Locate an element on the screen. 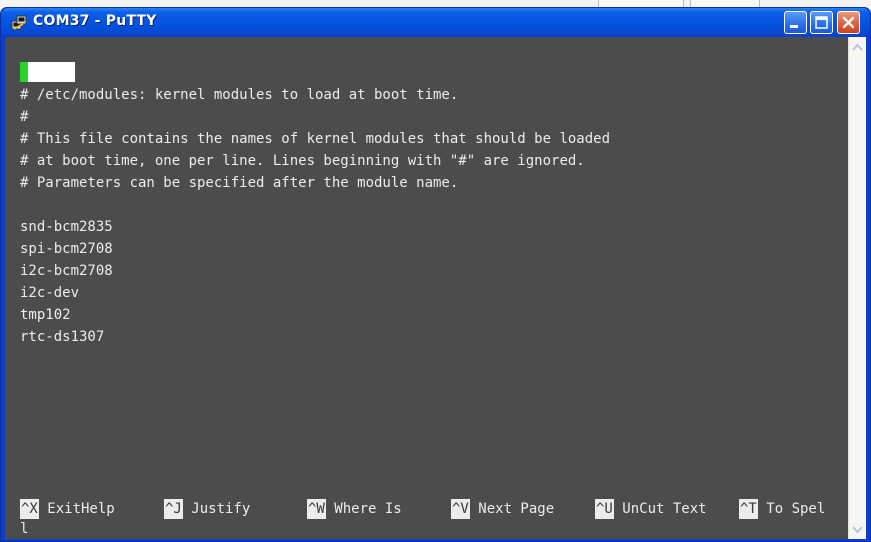 The height and width of the screenshot is (542, 871). module-line: tmp102 is located at coordinates (45, 315).